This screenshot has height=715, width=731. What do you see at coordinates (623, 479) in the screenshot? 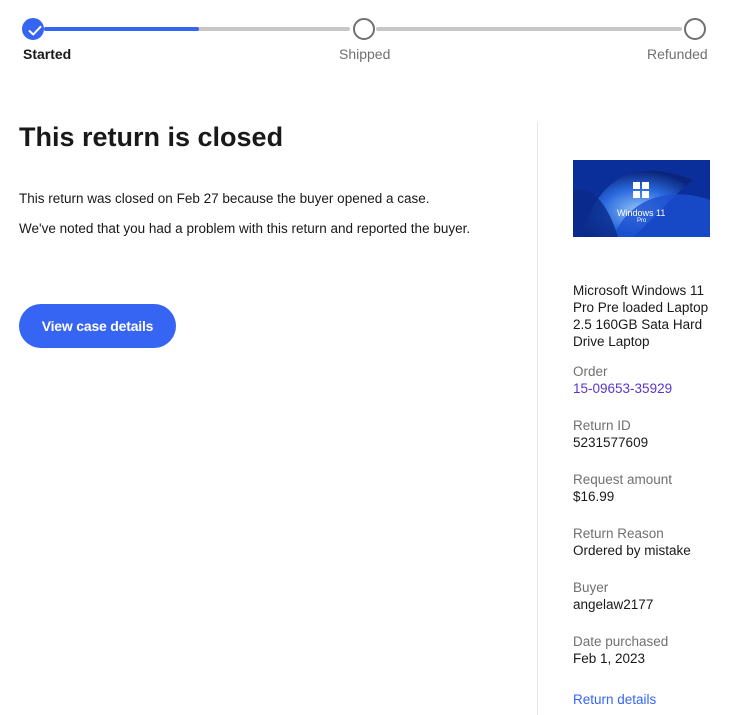
I see `request-amount-label: Request amount` at bounding box center [623, 479].